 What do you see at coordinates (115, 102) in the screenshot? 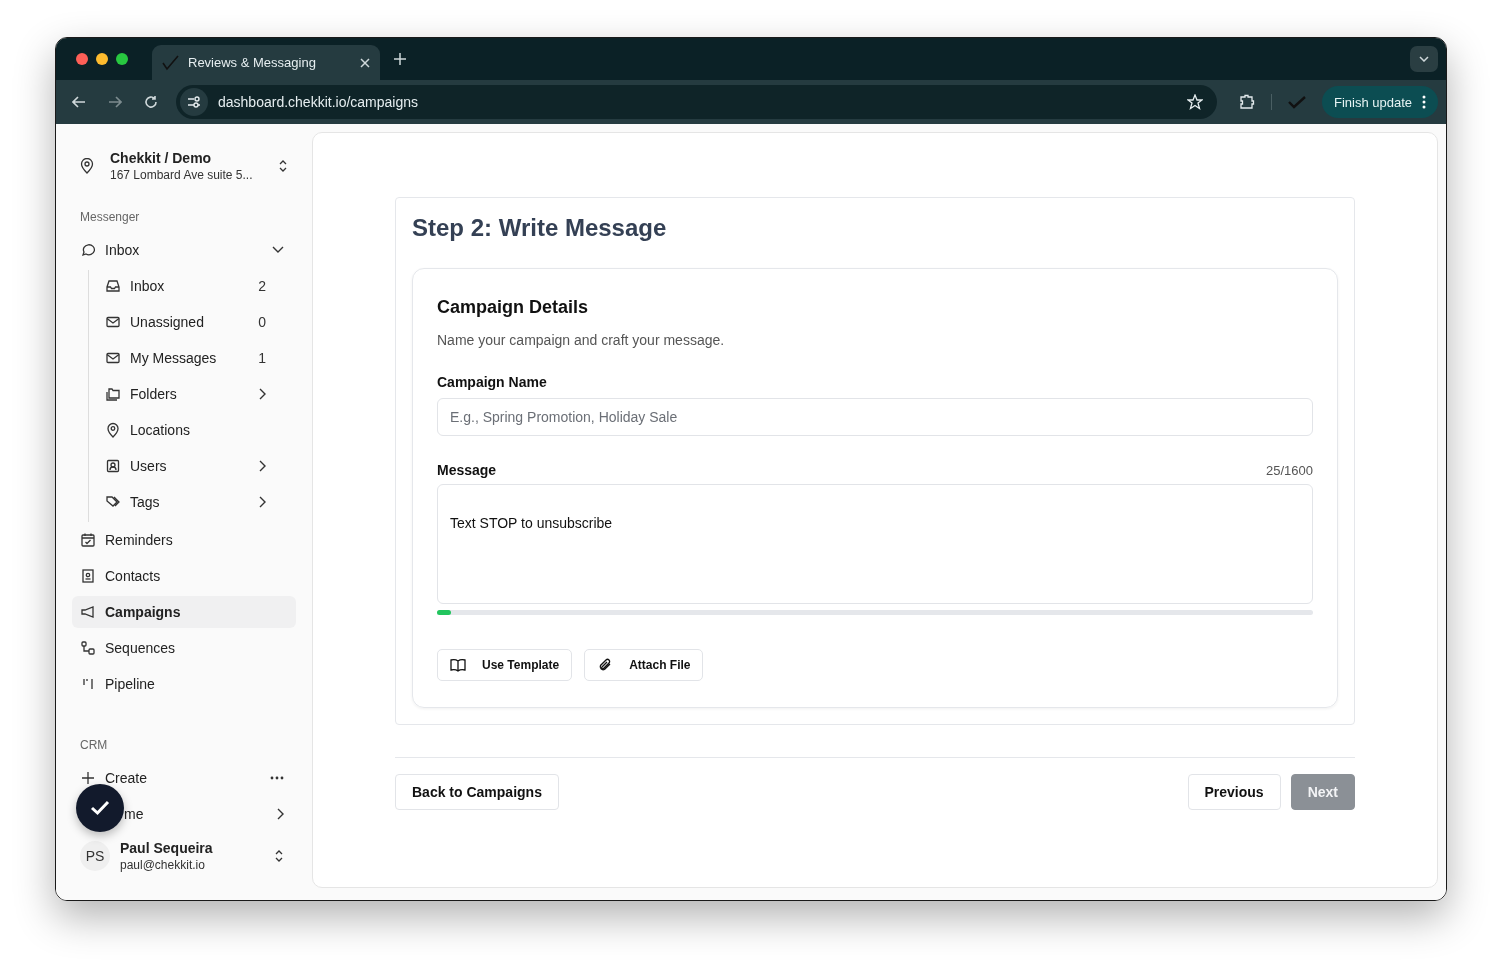
I see `forward-arrow-icon` at bounding box center [115, 102].